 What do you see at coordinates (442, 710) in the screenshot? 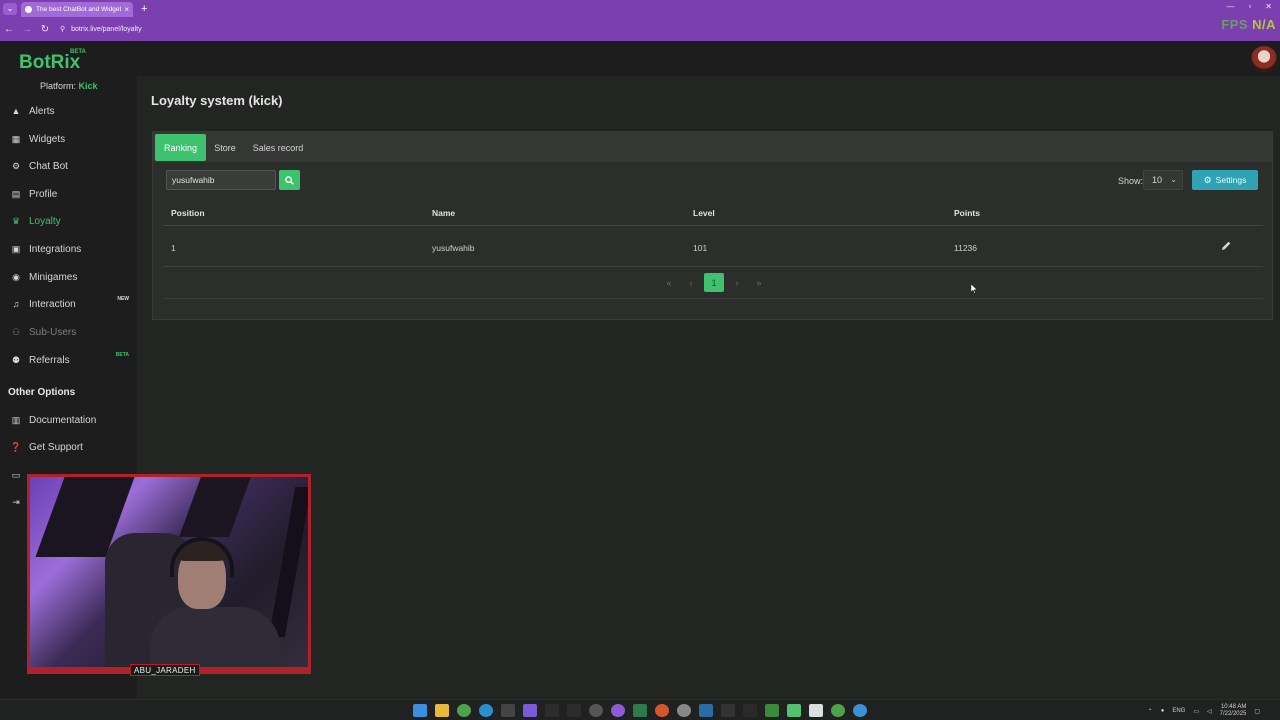
I see `file-explorer-icon` at bounding box center [442, 710].